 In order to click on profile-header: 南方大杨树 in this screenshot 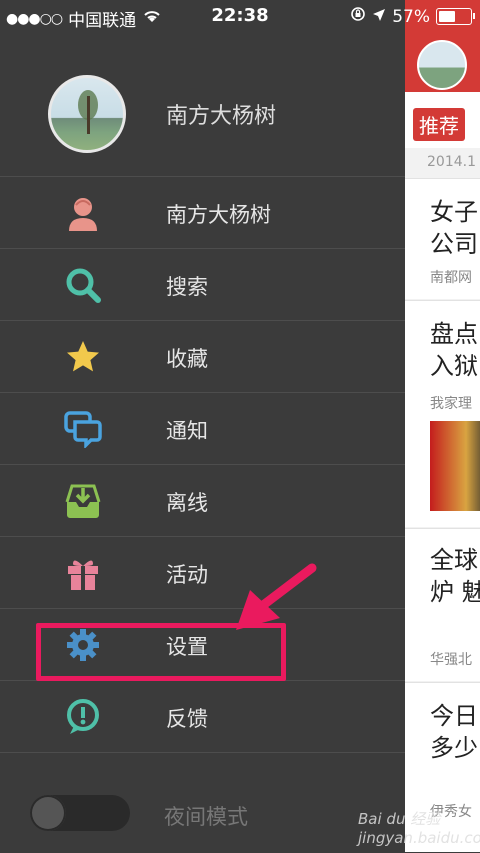, I will do `click(202, 118)`.